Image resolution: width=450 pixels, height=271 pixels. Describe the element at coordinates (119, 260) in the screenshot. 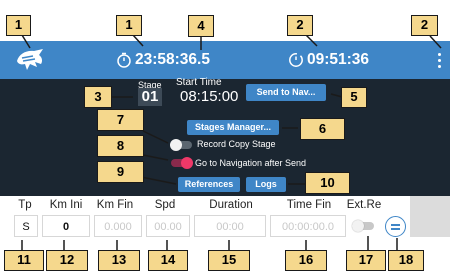

I see `callout-13: 13` at that location.